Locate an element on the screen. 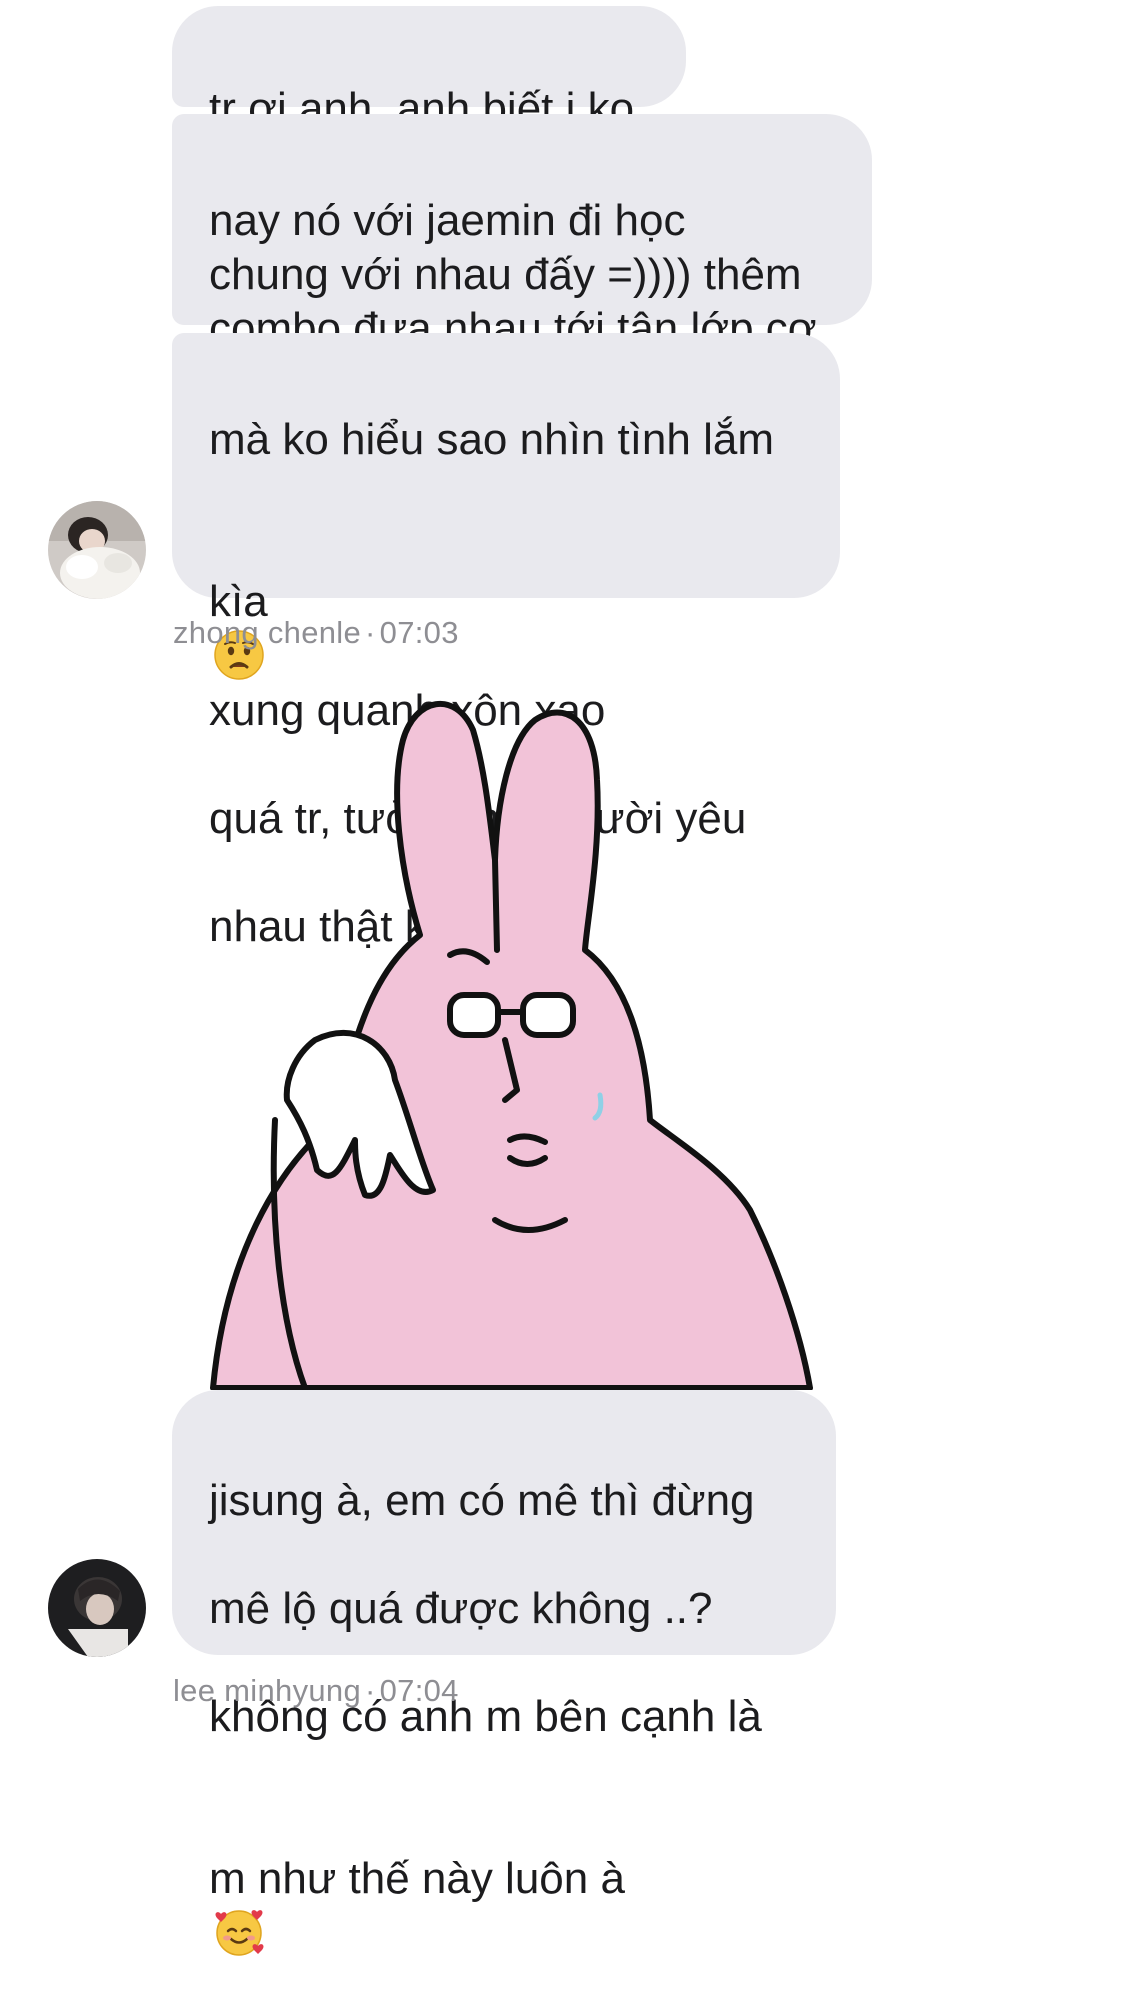  sender-name: lee minhyung is located at coordinates (267, 1690).